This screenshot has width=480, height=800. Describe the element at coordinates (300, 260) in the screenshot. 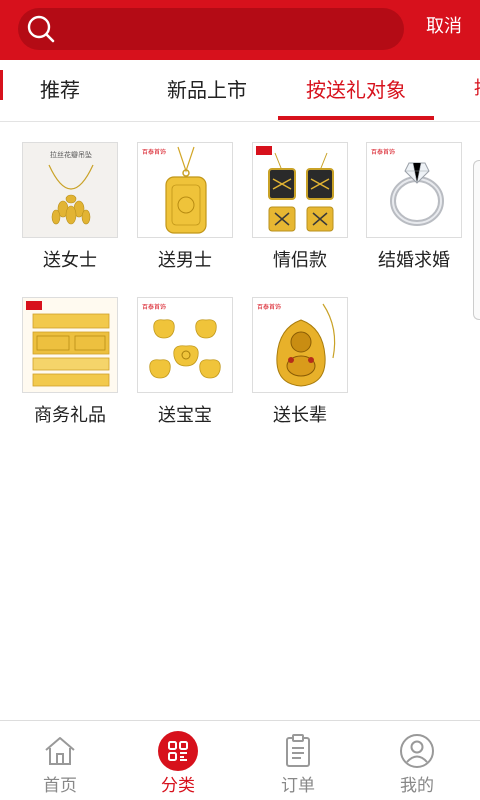

I see `category-label: 情侣款` at that location.